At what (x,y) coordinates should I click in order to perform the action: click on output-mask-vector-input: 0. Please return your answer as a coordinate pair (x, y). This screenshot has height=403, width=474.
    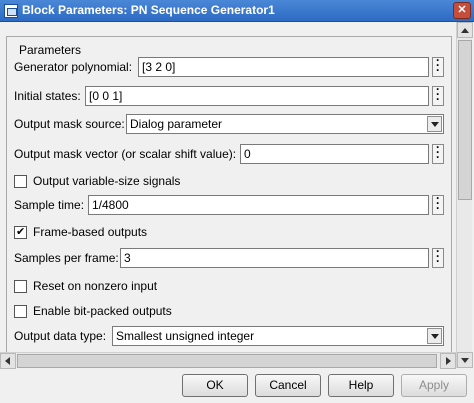
    Looking at the image, I should click on (334, 154).